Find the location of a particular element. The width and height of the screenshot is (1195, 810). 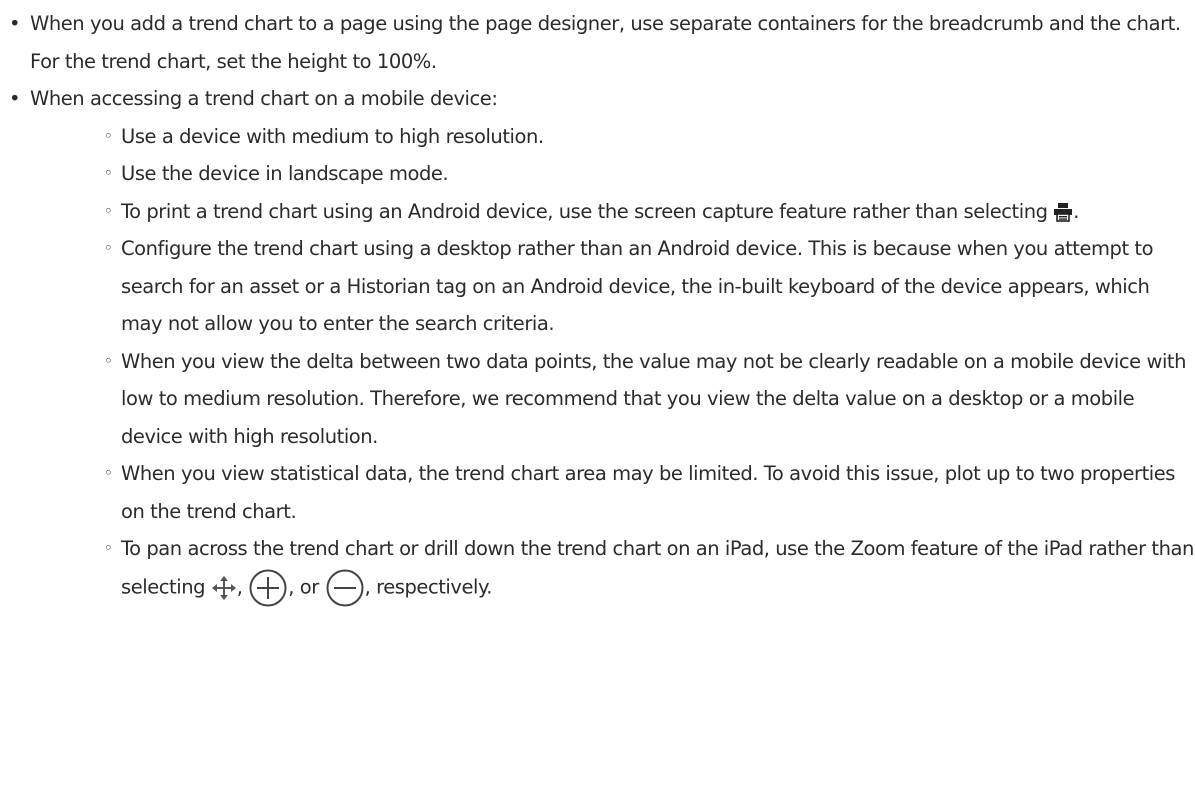

zoom-in-circle-icon is located at coordinates (268, 588).